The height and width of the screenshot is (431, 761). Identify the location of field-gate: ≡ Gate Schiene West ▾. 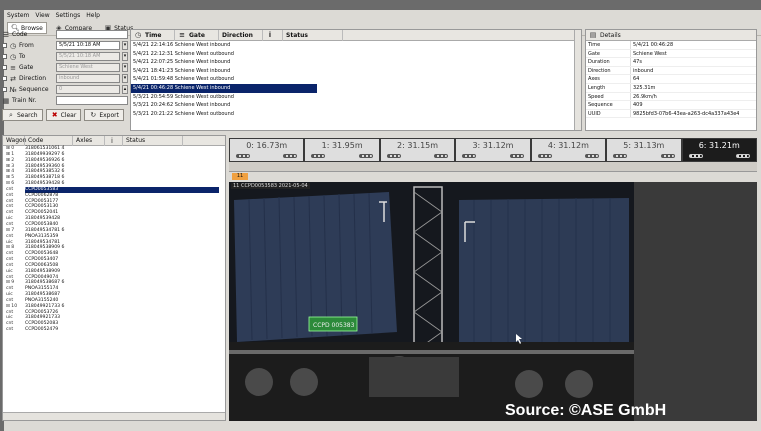
(65, 67).